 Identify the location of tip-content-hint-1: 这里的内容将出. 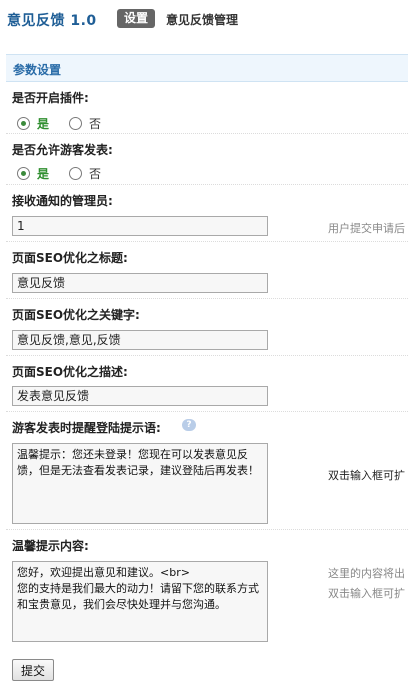
(366, 573).